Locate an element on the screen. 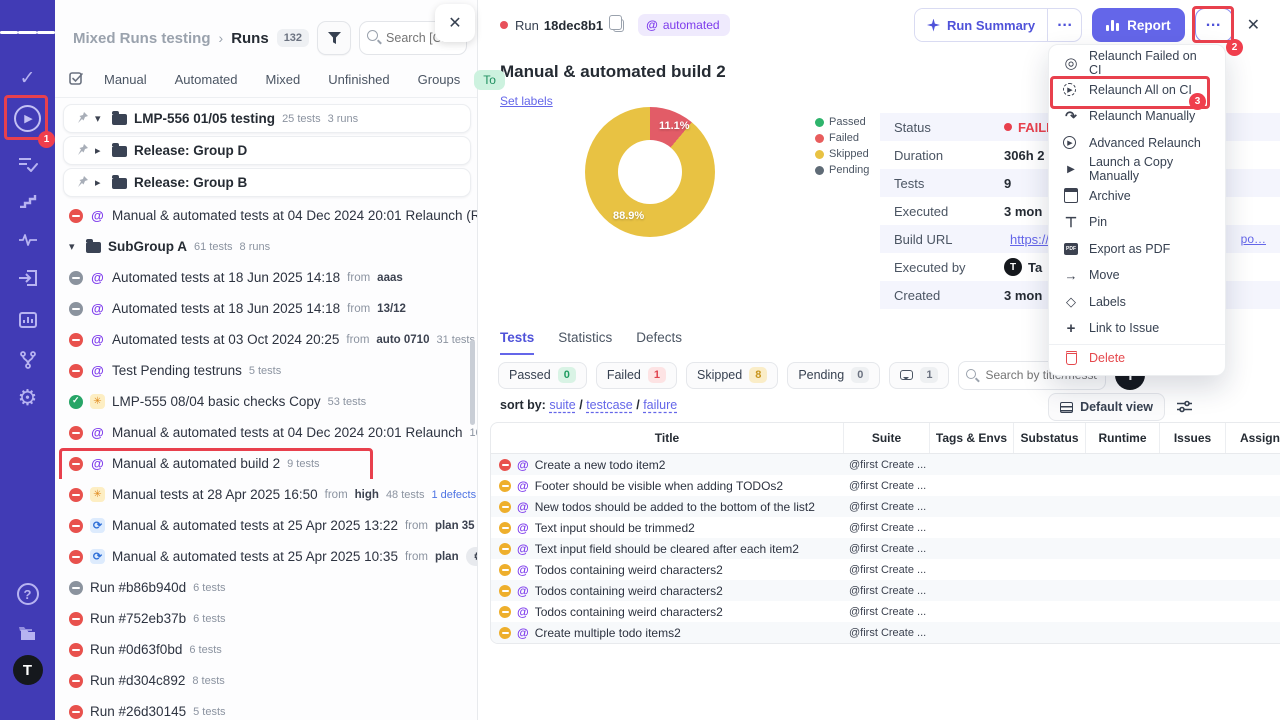  steps-icon is located at coordinates (27, 201).